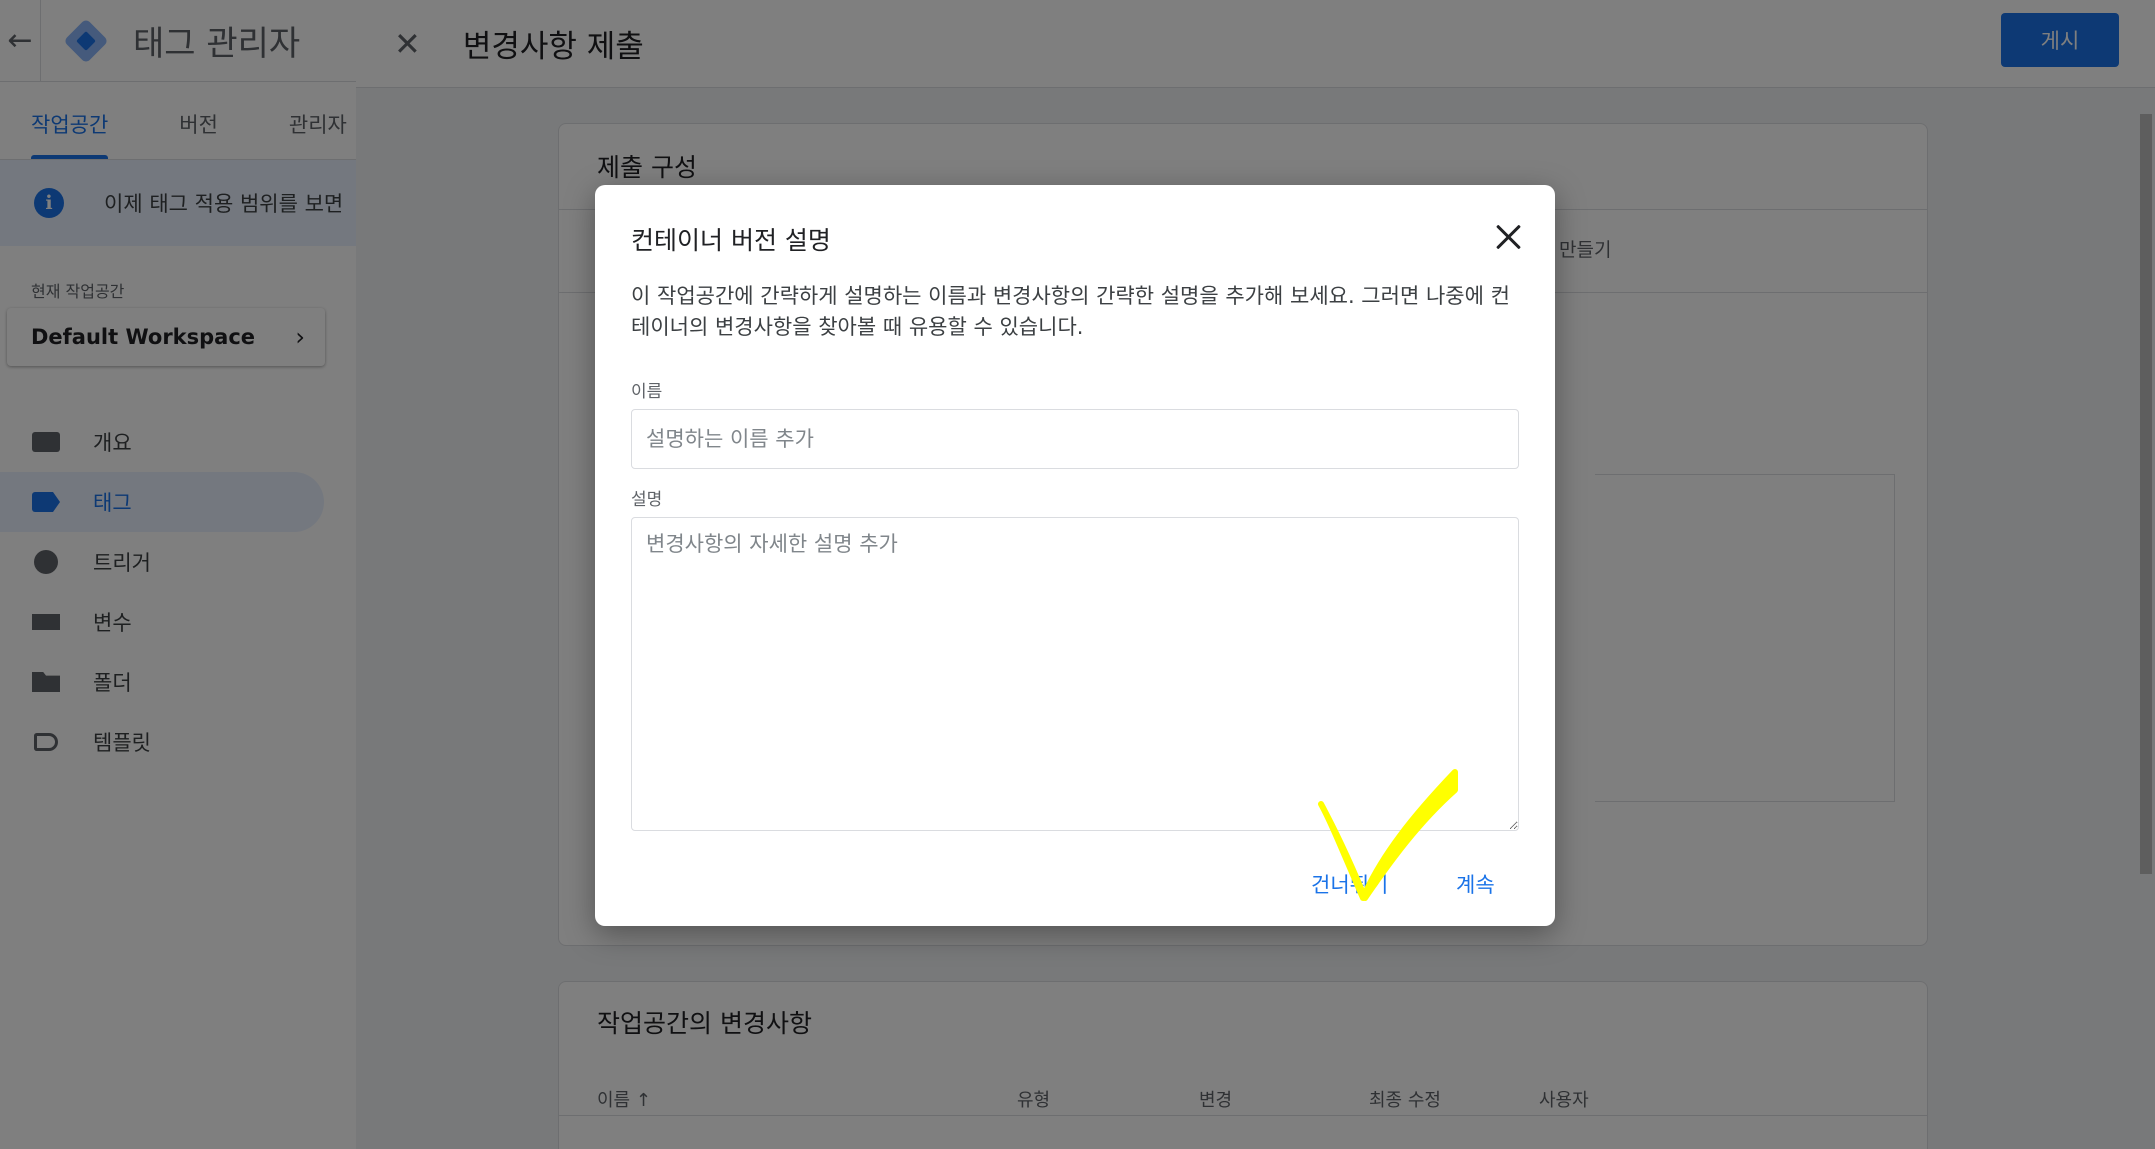 The image size is (2155, 1149). What do you see at coordinates (731, 240) in the screenshot?
I see `dialog-title: 컨테이너 버전 설명` at bounding box center [731, 240].